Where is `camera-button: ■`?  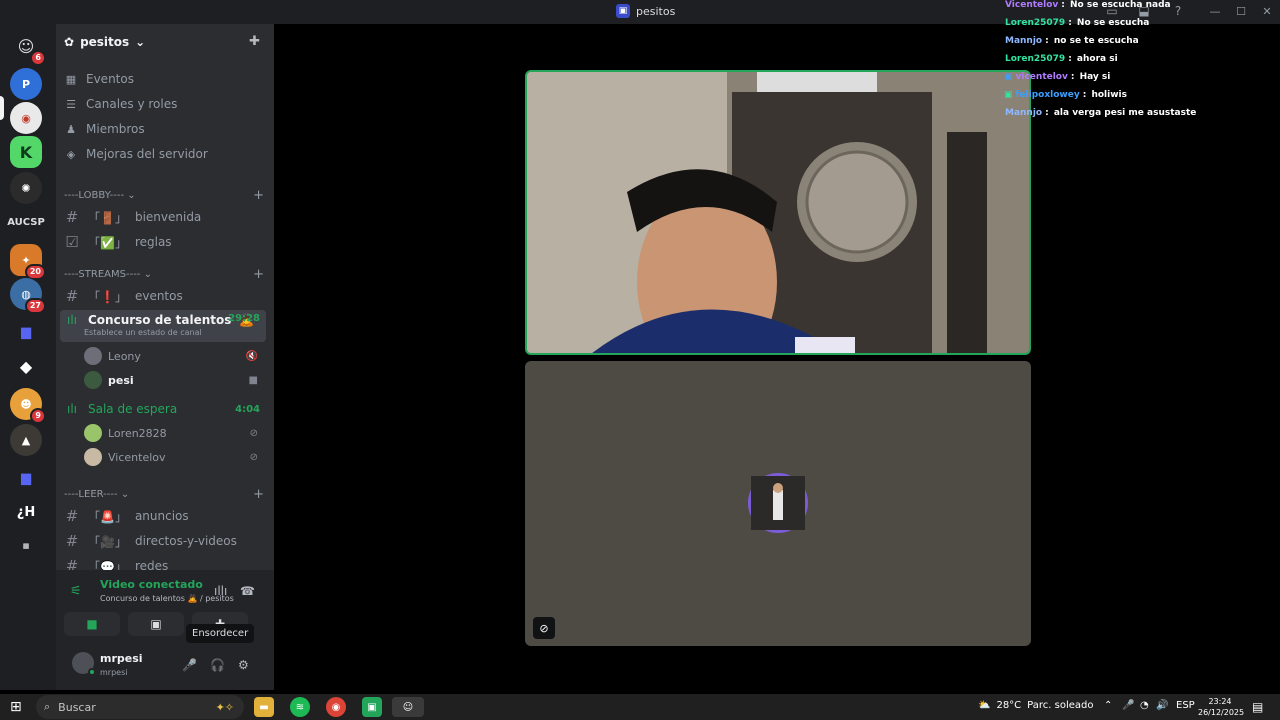
camera-button: ■ is located at coordinates (92, 624).